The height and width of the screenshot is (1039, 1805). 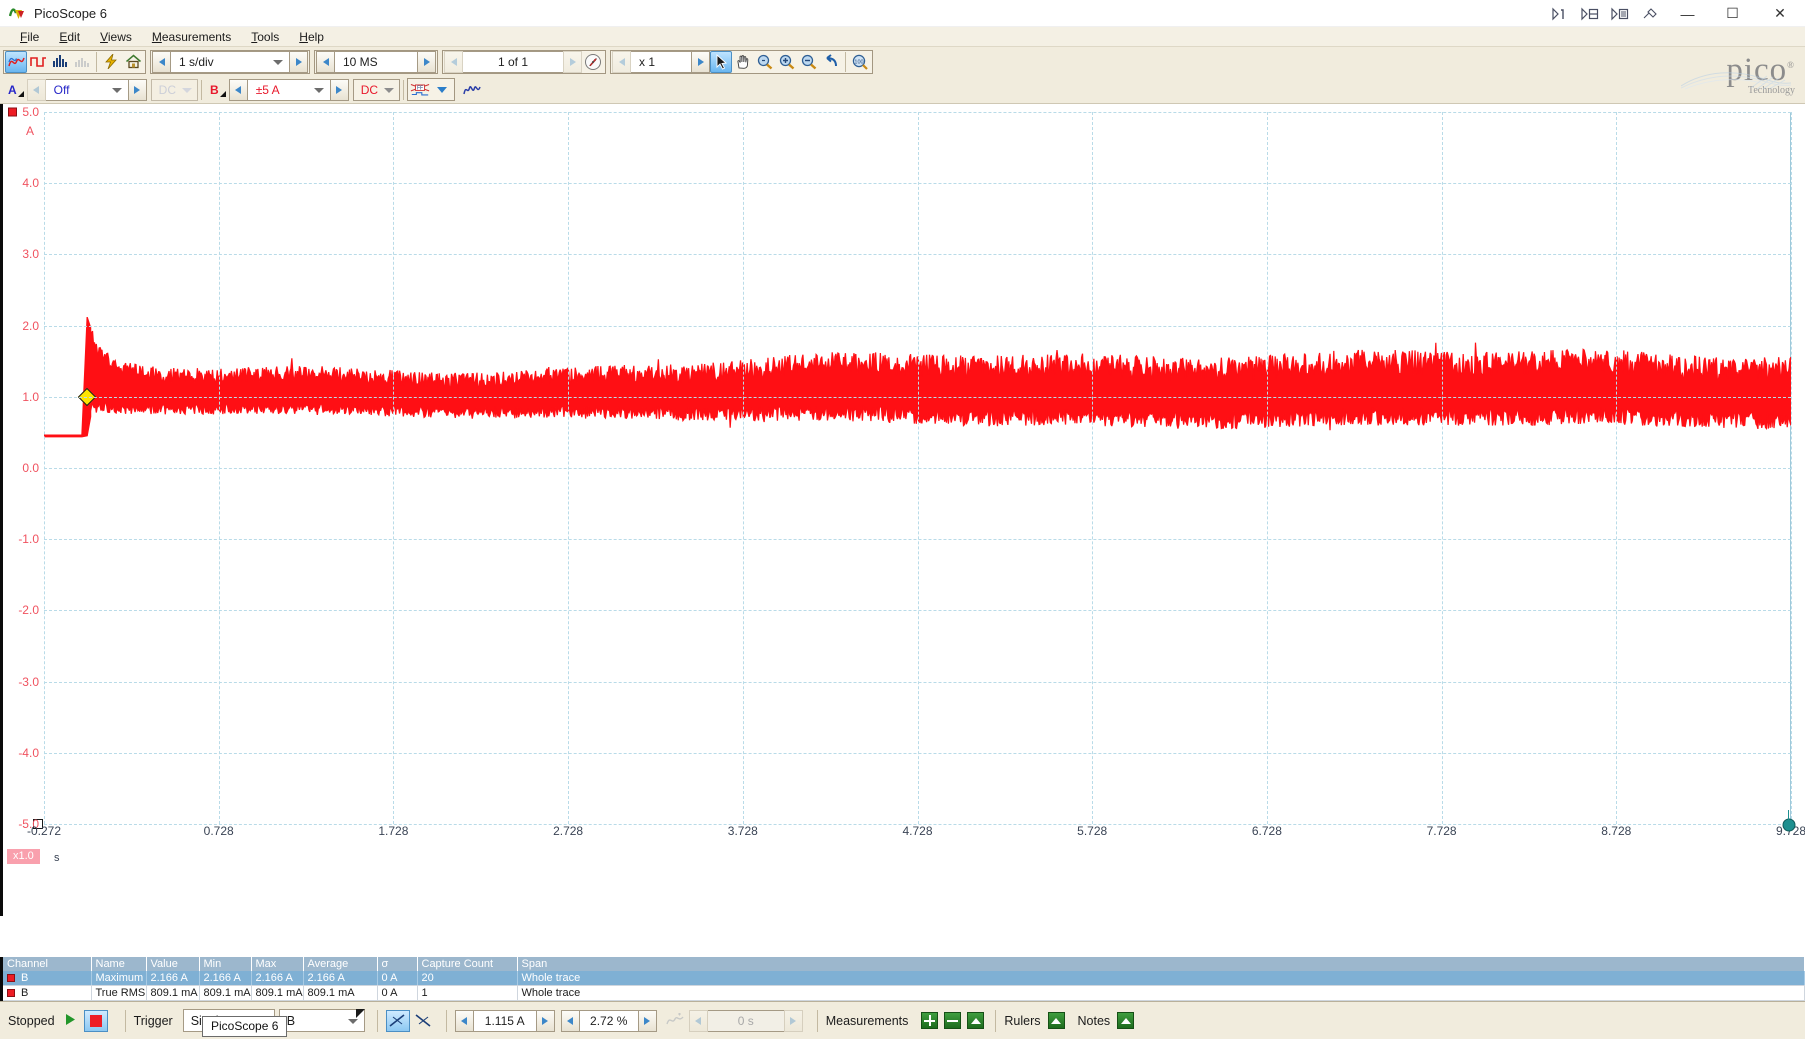 I want to click on trigger-source-select: B, so click(x=321, y=1020).